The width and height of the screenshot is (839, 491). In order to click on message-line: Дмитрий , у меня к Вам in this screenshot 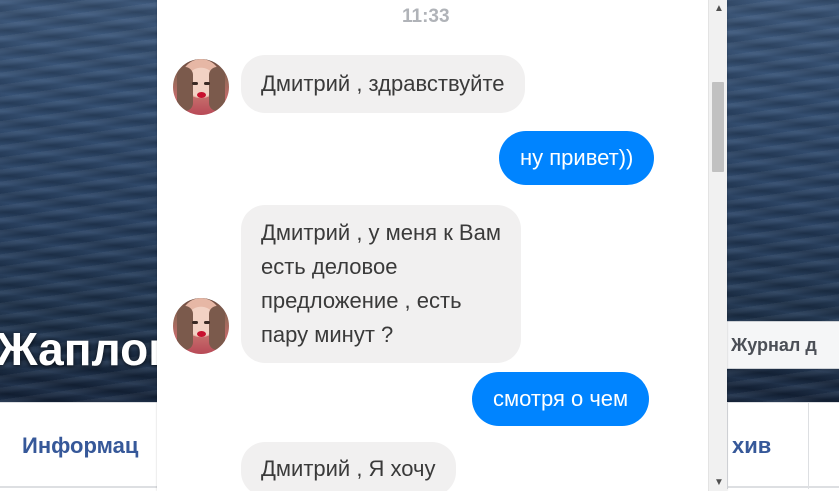, I will do `click(381, 232)`.